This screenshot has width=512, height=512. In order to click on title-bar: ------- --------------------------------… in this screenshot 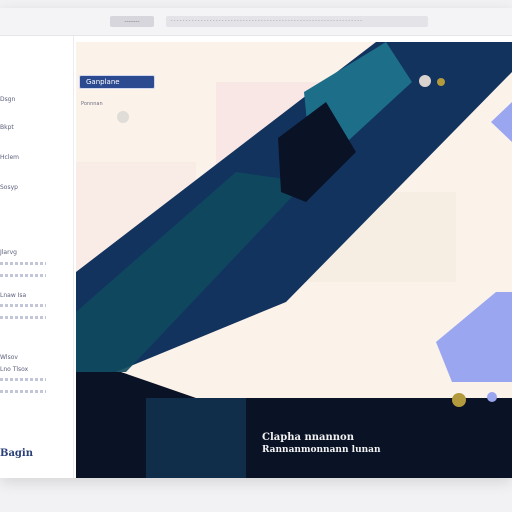, I will do `click(256, 22)`.